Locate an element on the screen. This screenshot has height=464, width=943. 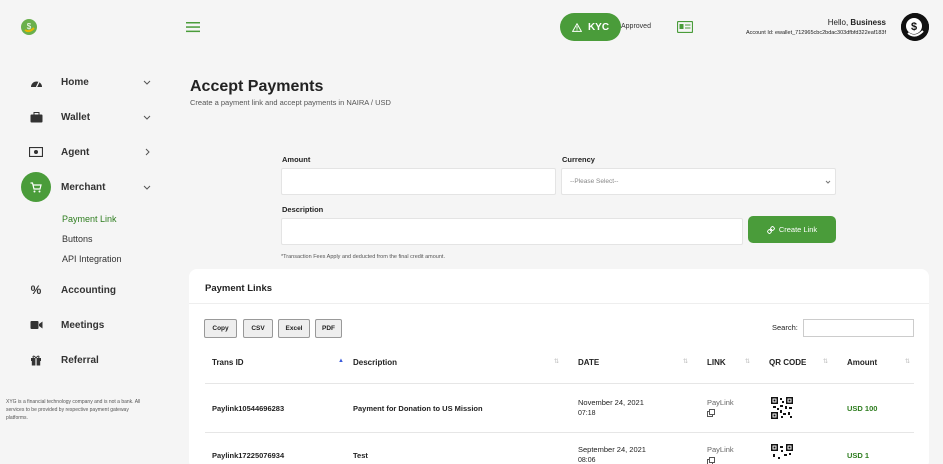
kyc-button: KYC is located at coordinates (590, 27).